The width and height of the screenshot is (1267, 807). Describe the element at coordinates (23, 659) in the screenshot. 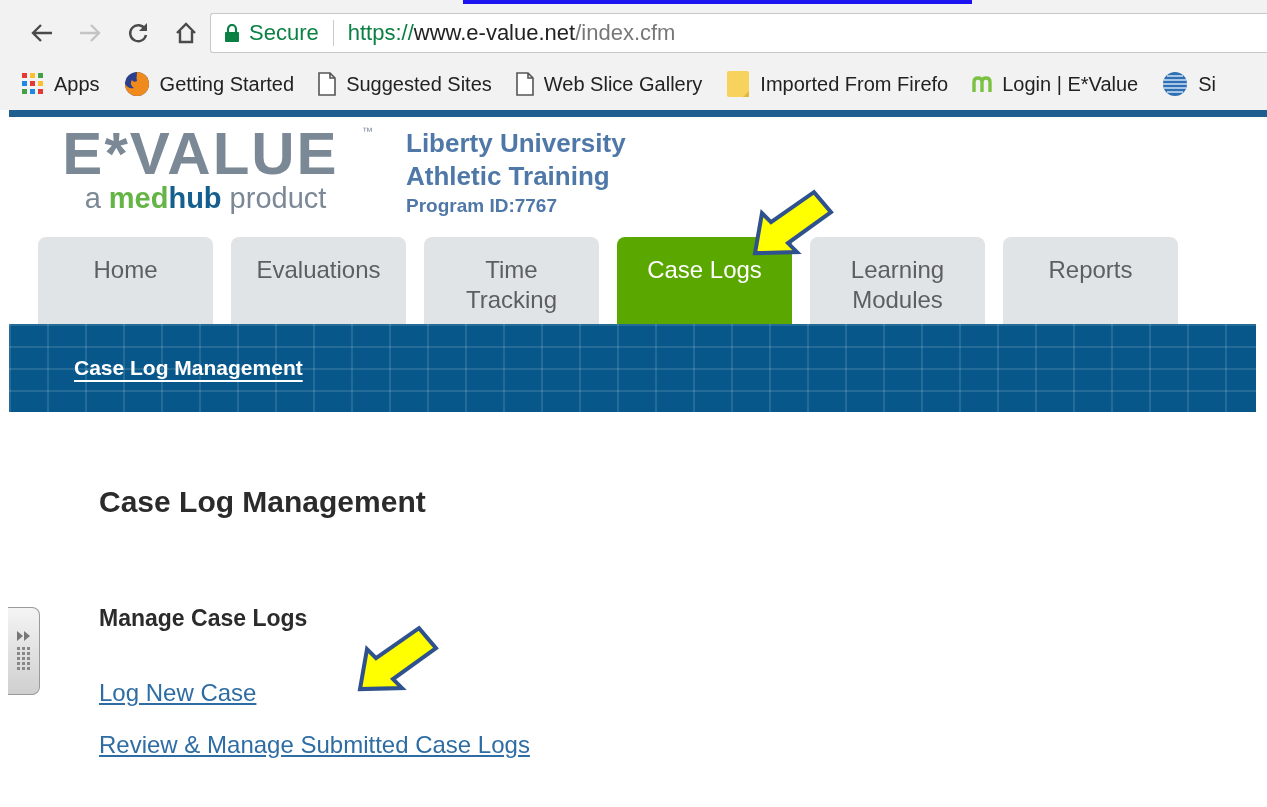

I see `grip-icon` at that location.